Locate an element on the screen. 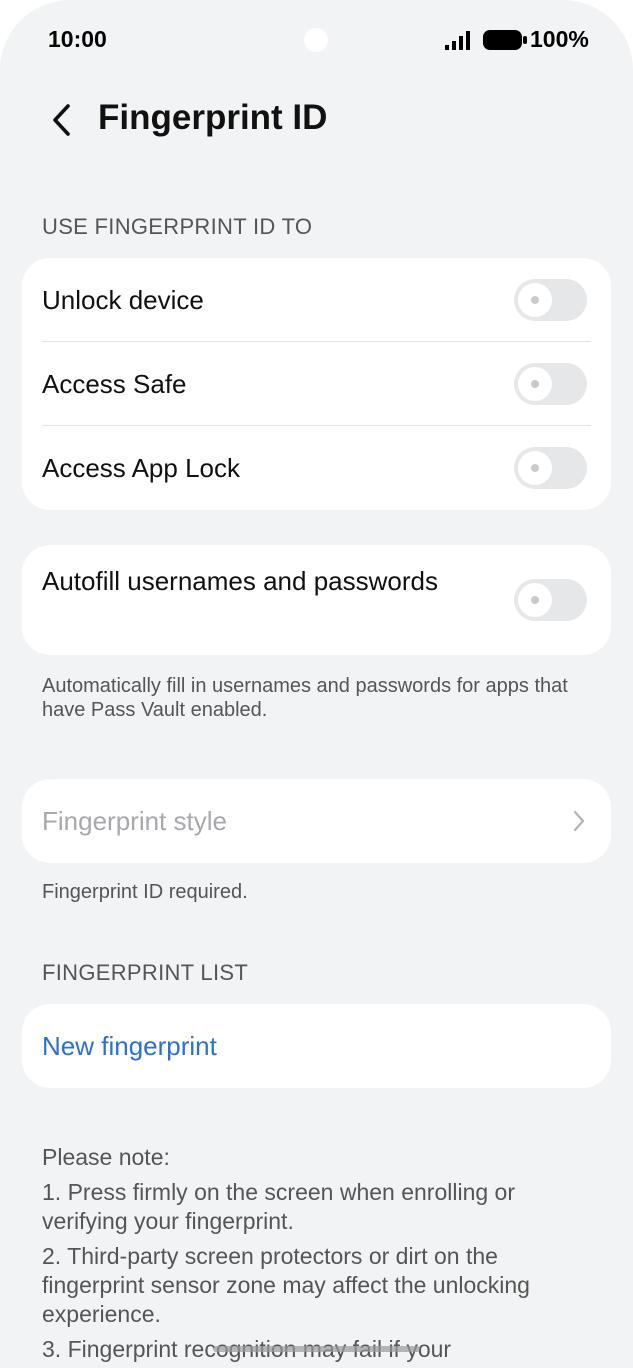 The image size is (633, 1368). autofill-toggle is located at coordinates (550, 600).